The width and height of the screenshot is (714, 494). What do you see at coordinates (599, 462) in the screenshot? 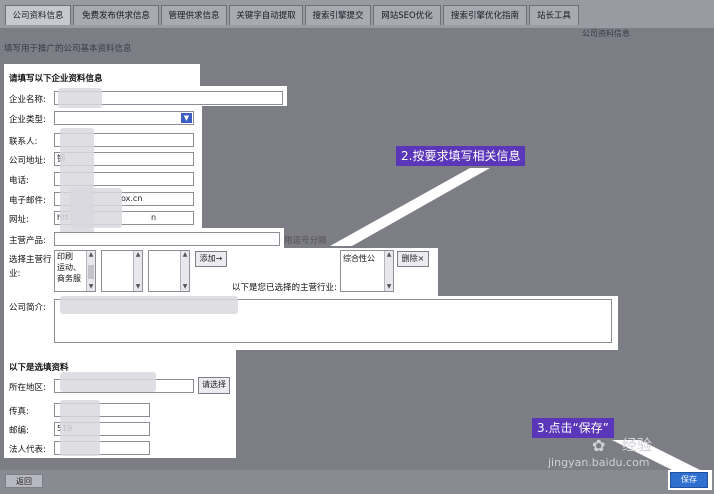
I see `watermark-url: jingyan.baidu.com` at bounding box center [599, 462].